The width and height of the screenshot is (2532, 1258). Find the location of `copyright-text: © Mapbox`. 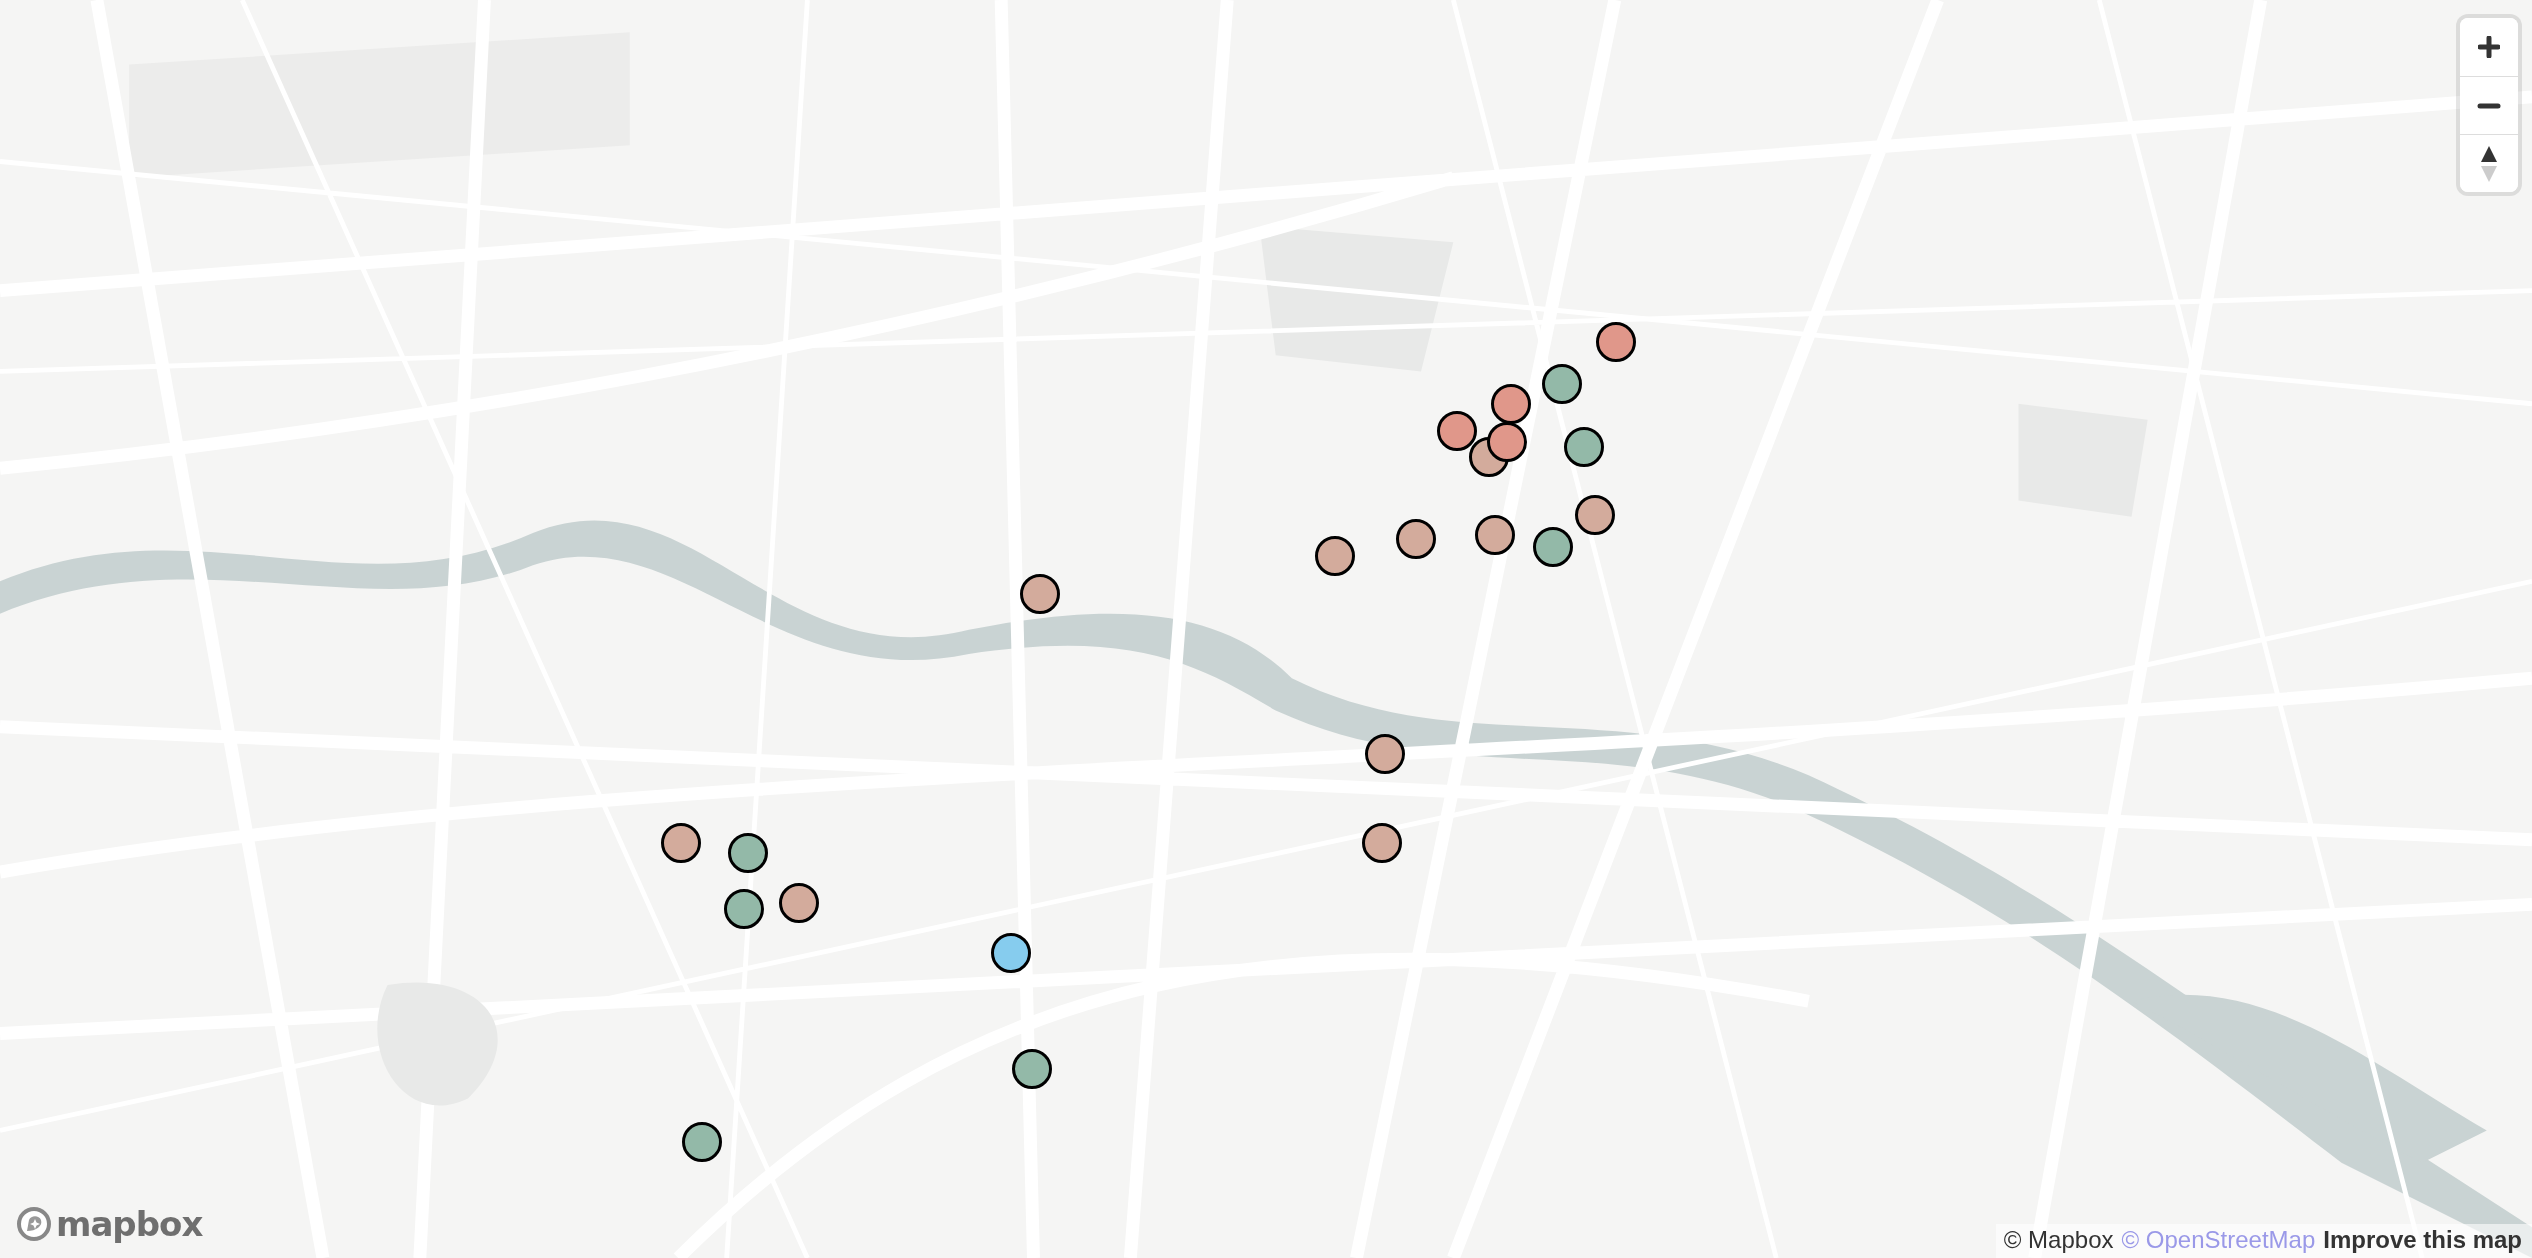

copyright-text: © Mapbox is located at coordinates (2058, 1240).